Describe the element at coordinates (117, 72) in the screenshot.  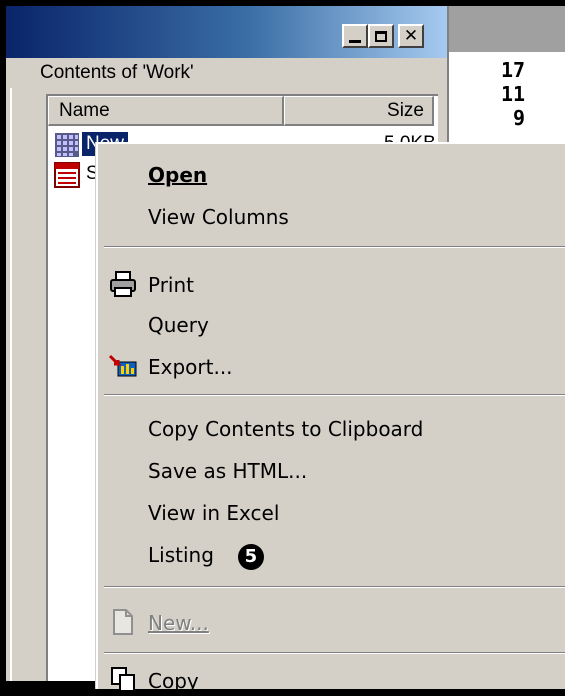
I see `contents-label: Contents of 'Work'` at that location.